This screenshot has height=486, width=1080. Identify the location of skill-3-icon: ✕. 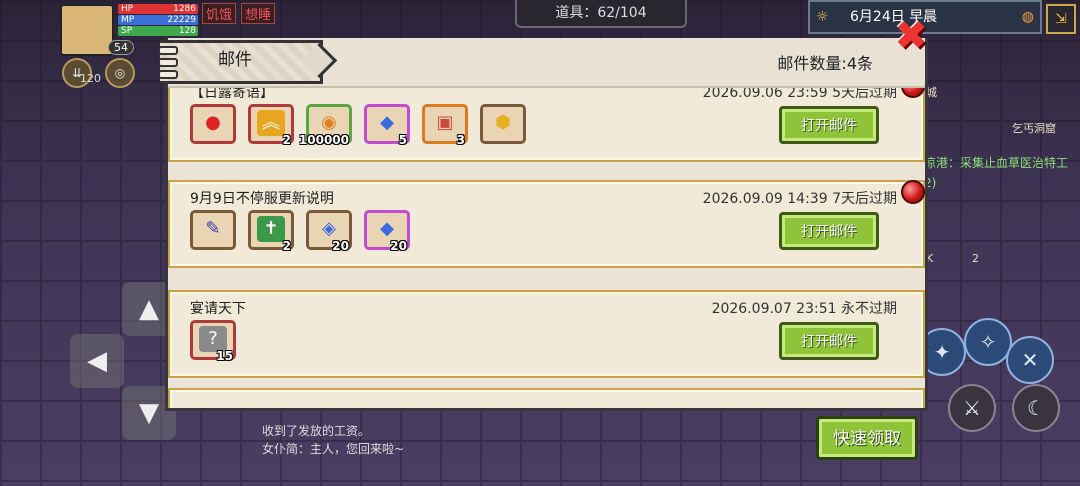
(1030, 360).